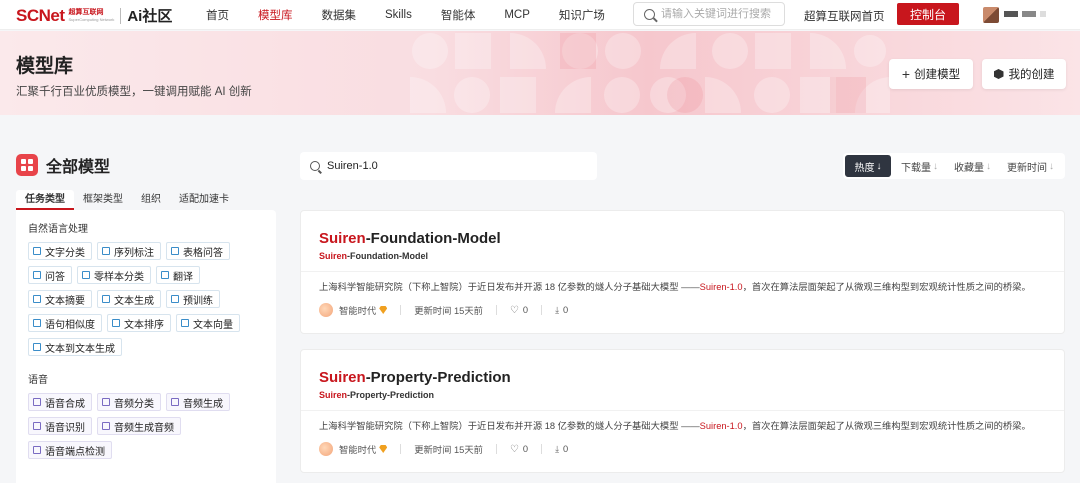 The height and width of the screenshot is (483, 1080). What do you see at coordinates (60, 251) in the screenshot?
I see `tag-text-classification: 文字分类` at bounding box center [60, 251].